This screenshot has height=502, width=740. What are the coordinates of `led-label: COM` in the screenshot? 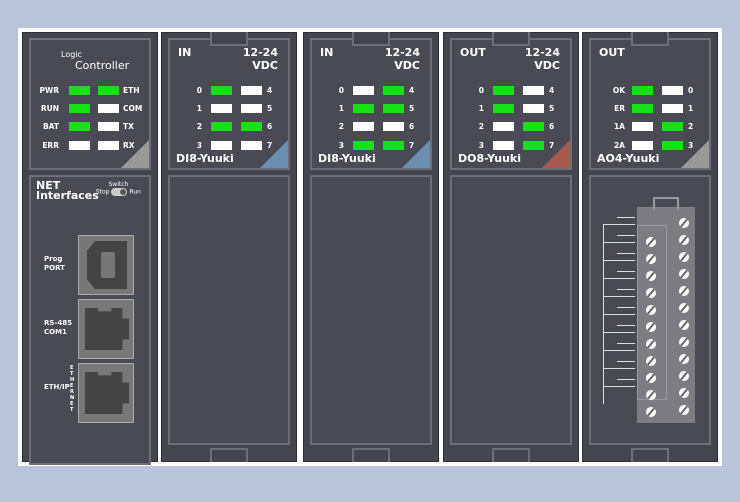 It's located at (133, 108).